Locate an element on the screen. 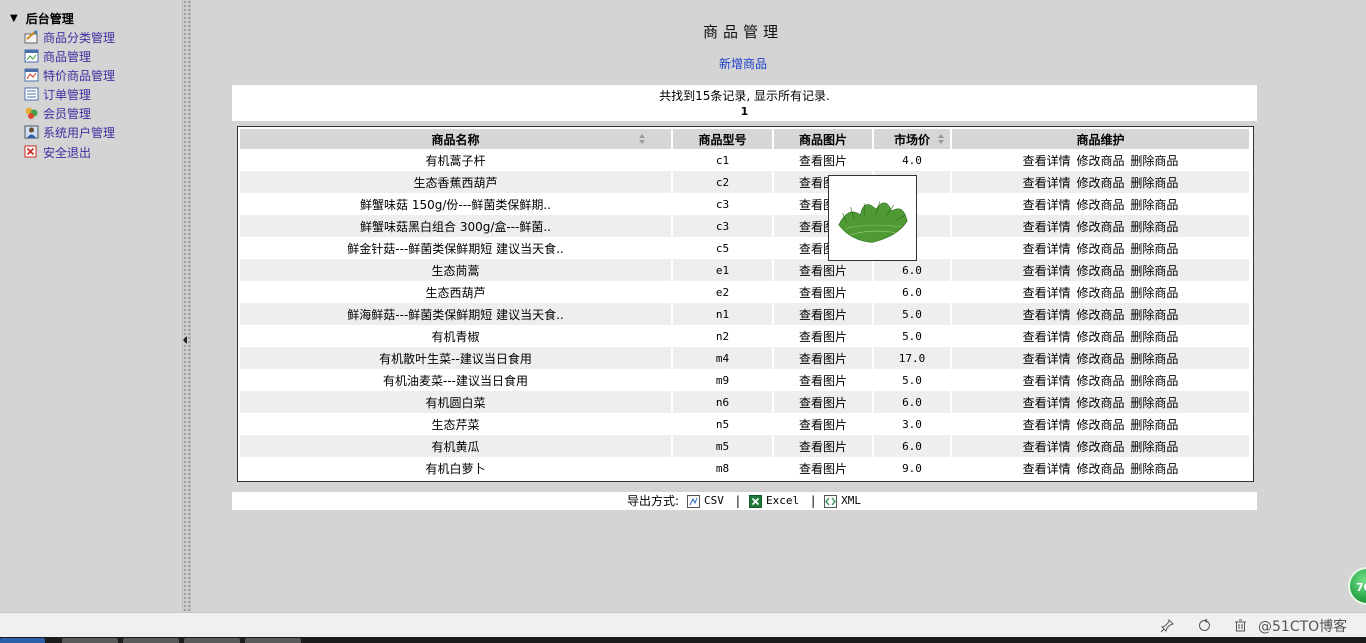  frame-splitter is located at coordinates (186, 306).